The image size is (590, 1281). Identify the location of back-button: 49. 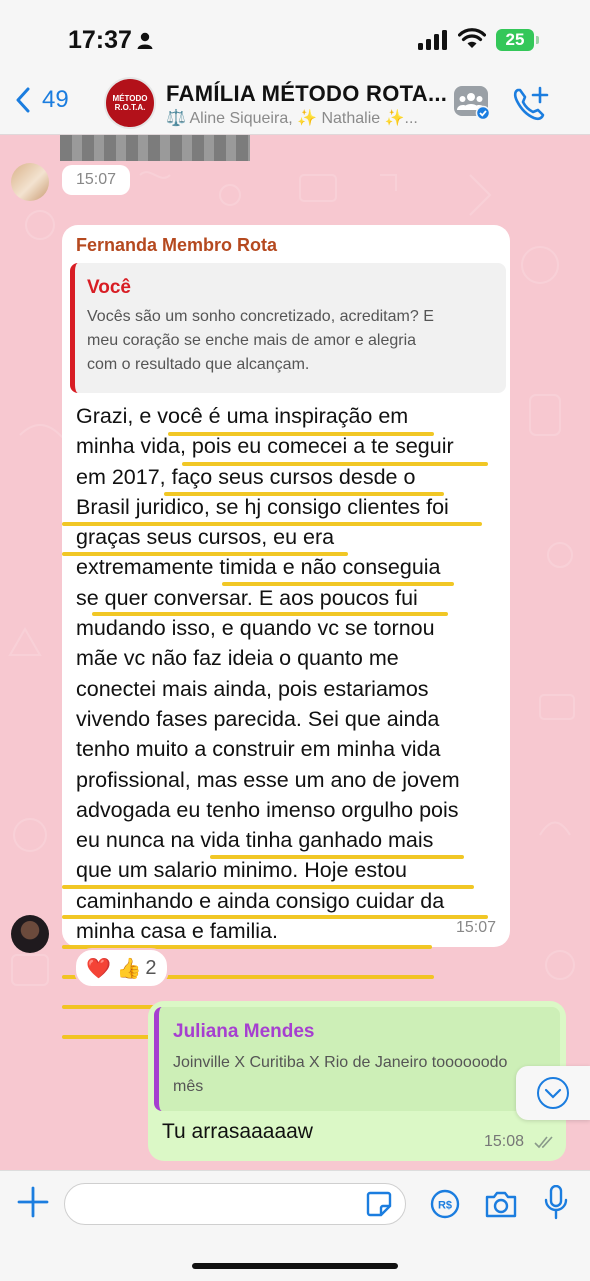
(42, 100).